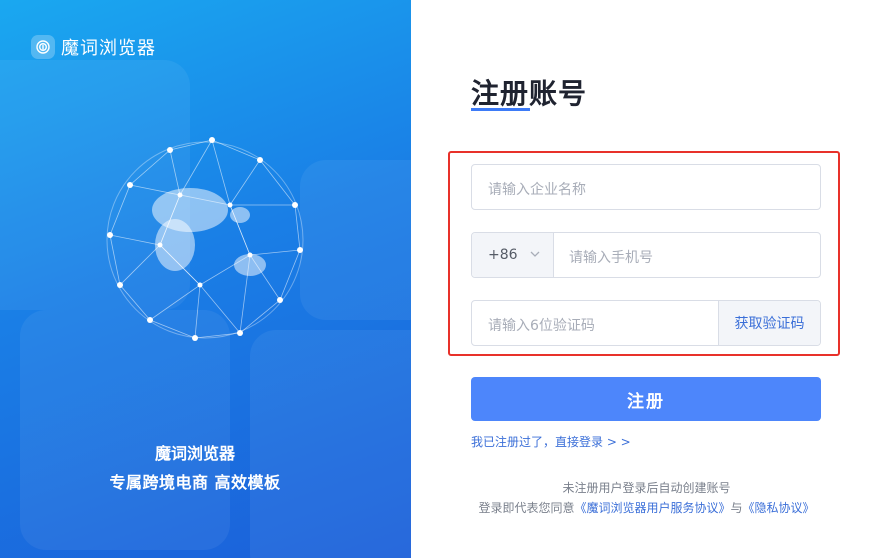 This screenshot has width=882, height=558. What do you see at coordinates (769, 323) in the screenshot?
I see `get-code-button: 获取验证码` at bounding box center [769, 323].